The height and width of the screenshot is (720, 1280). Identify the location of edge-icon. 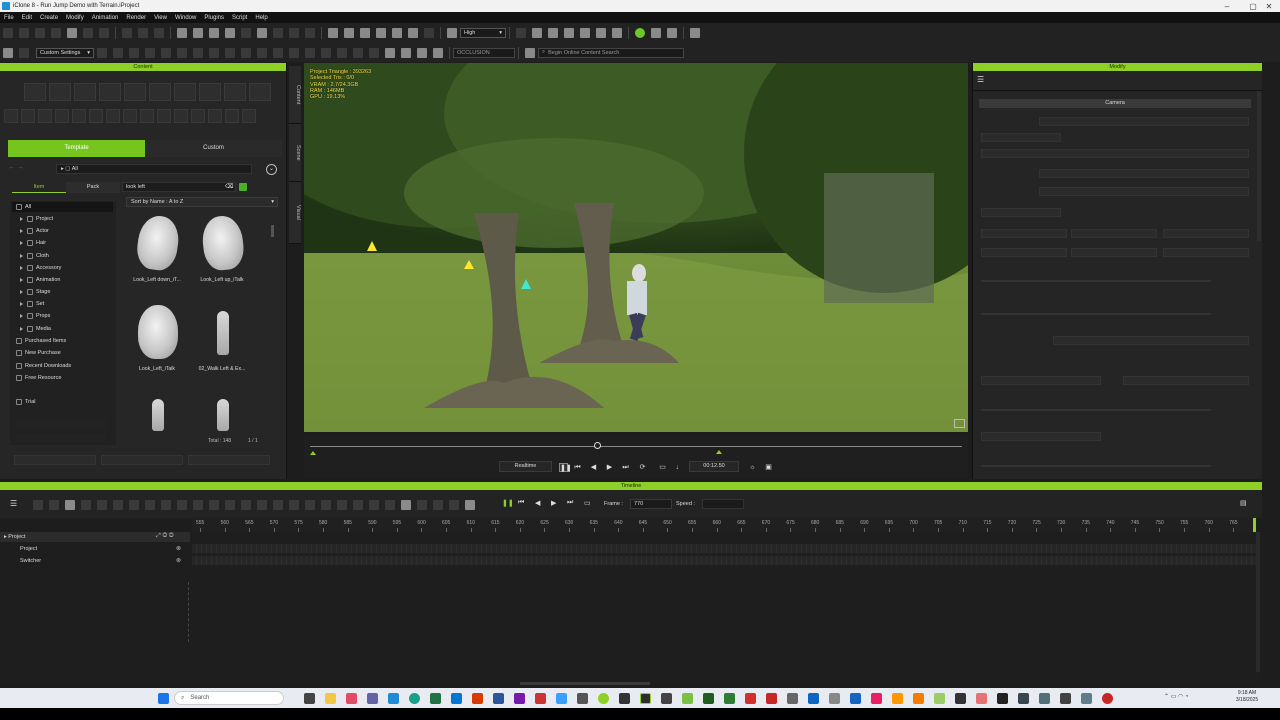
(414, 698).